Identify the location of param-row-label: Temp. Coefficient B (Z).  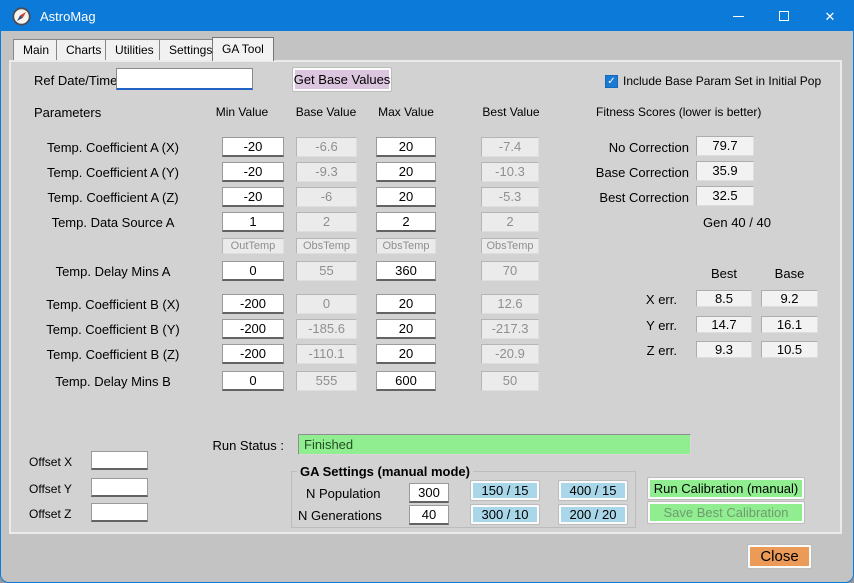
(113, 354).